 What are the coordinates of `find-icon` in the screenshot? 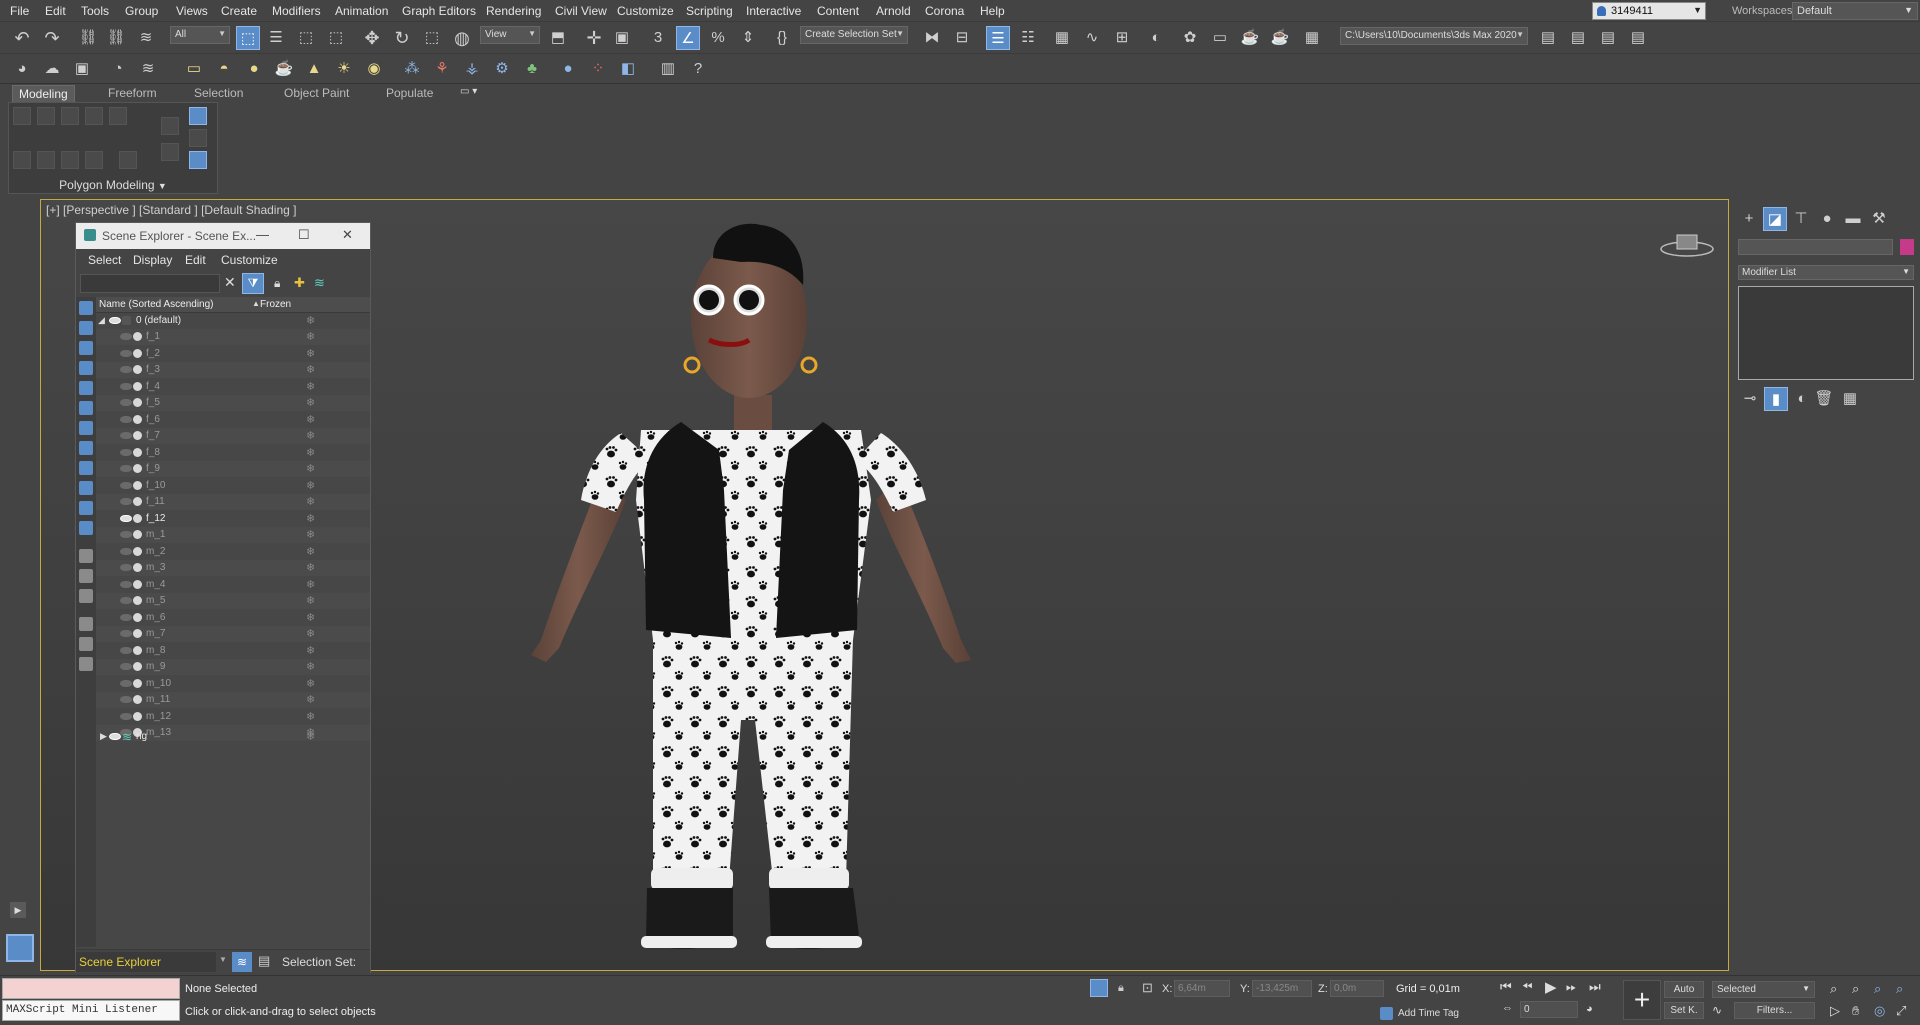 It's located at (86, 624).